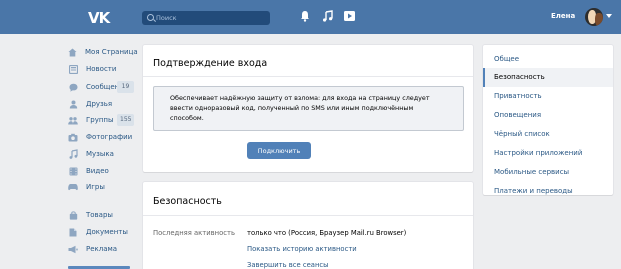 The height and width of the screenshot is (269, 621). What do you see at coordinates (210, 63) in the screenshot?
I see `login-confirmation-title: Подтверждение входа` at bounding box center [210, 63].